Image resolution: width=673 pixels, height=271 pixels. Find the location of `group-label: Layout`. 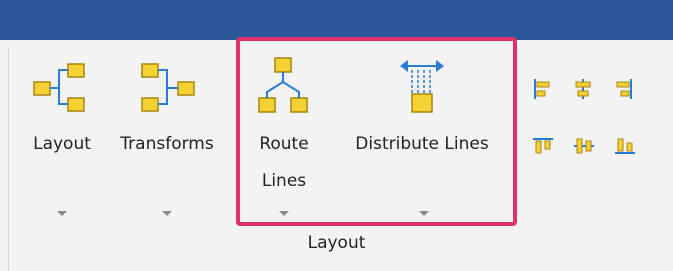

group-label: Layout is located at coordinates (336, 243).